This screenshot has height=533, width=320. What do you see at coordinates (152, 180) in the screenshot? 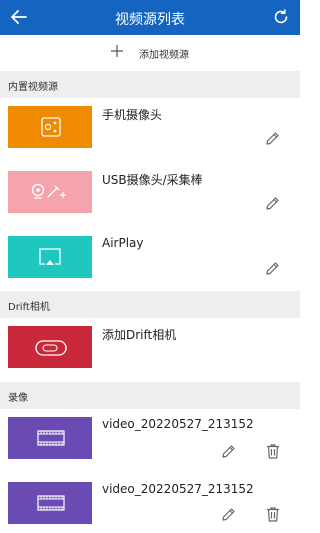
I see `source-name: USB摄像头/采集棒` at bounding box center [152, 180].